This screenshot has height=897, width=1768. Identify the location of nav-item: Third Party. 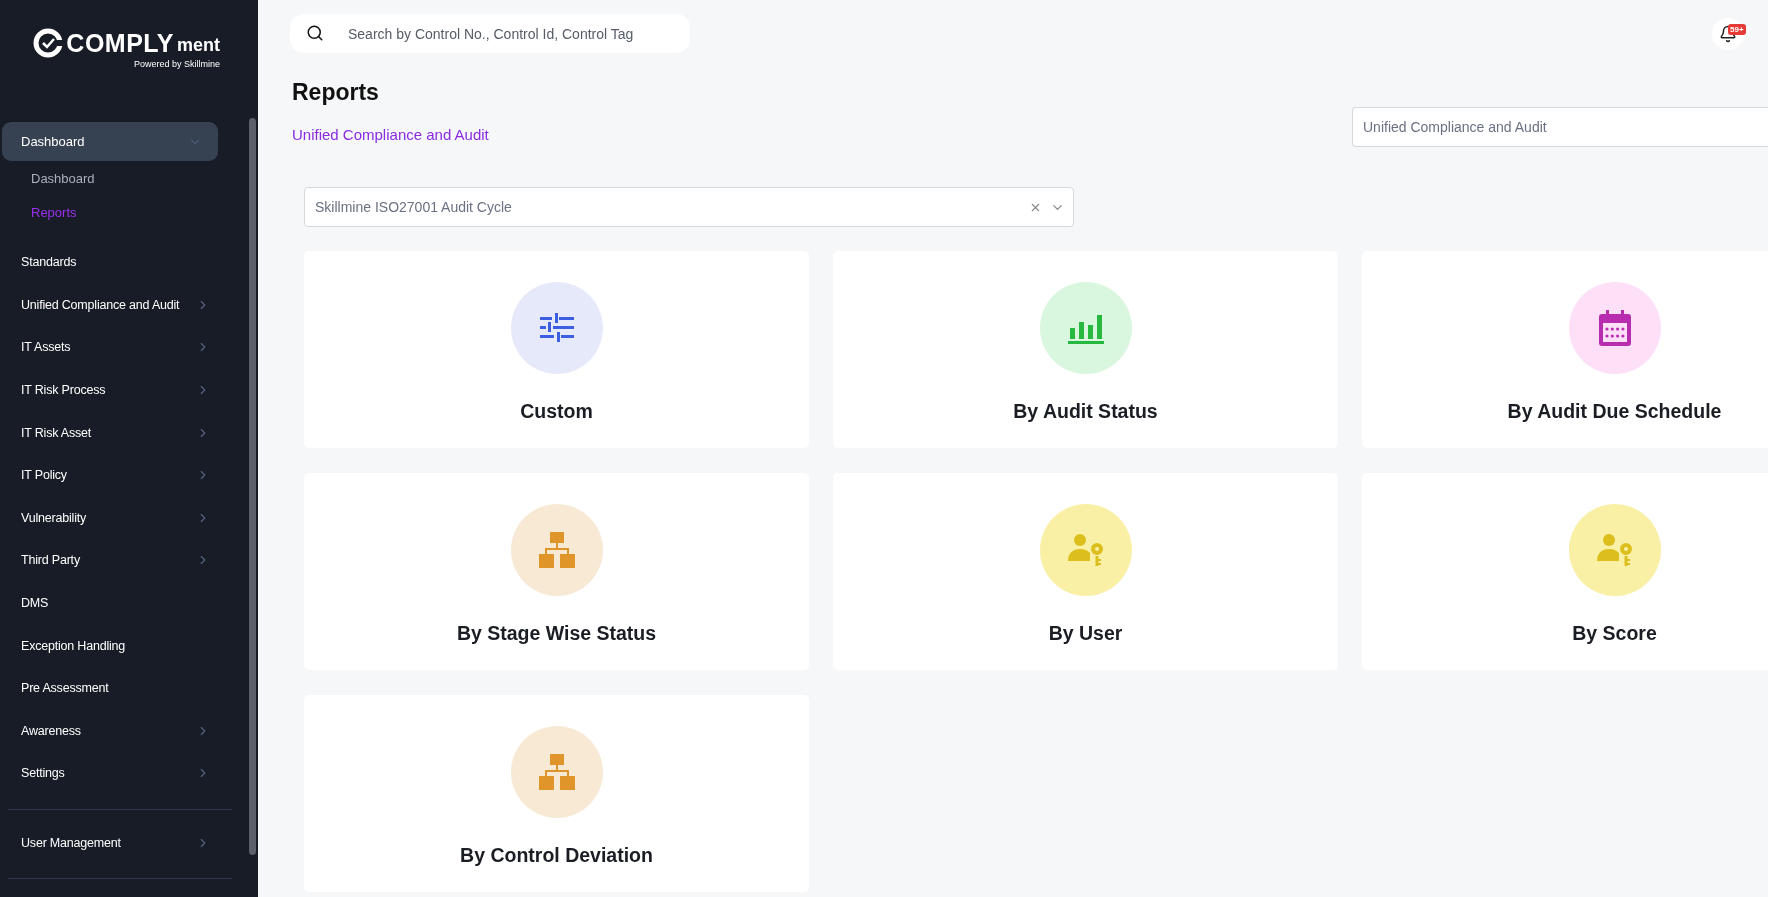
(123, 560).